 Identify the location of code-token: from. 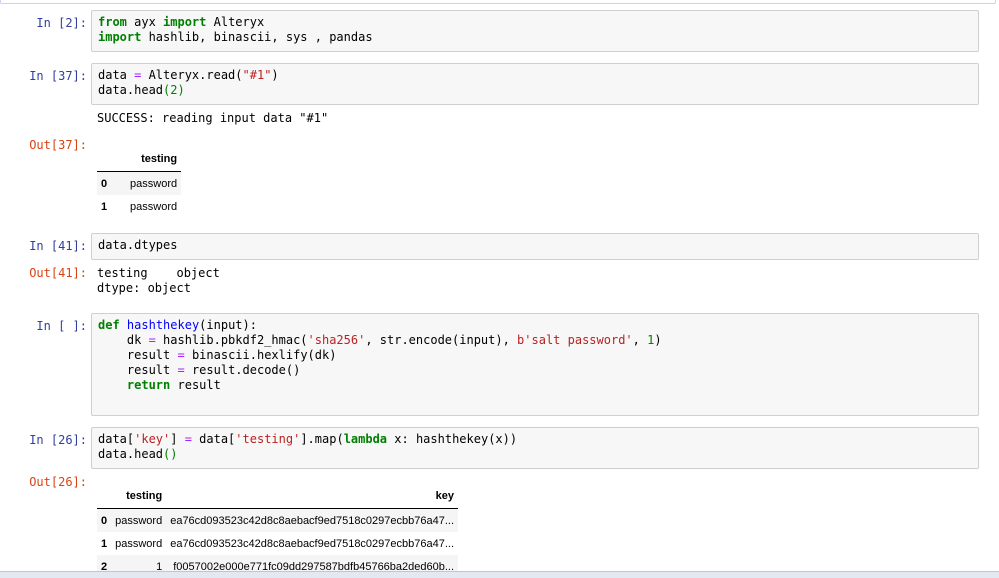
(112, 22).